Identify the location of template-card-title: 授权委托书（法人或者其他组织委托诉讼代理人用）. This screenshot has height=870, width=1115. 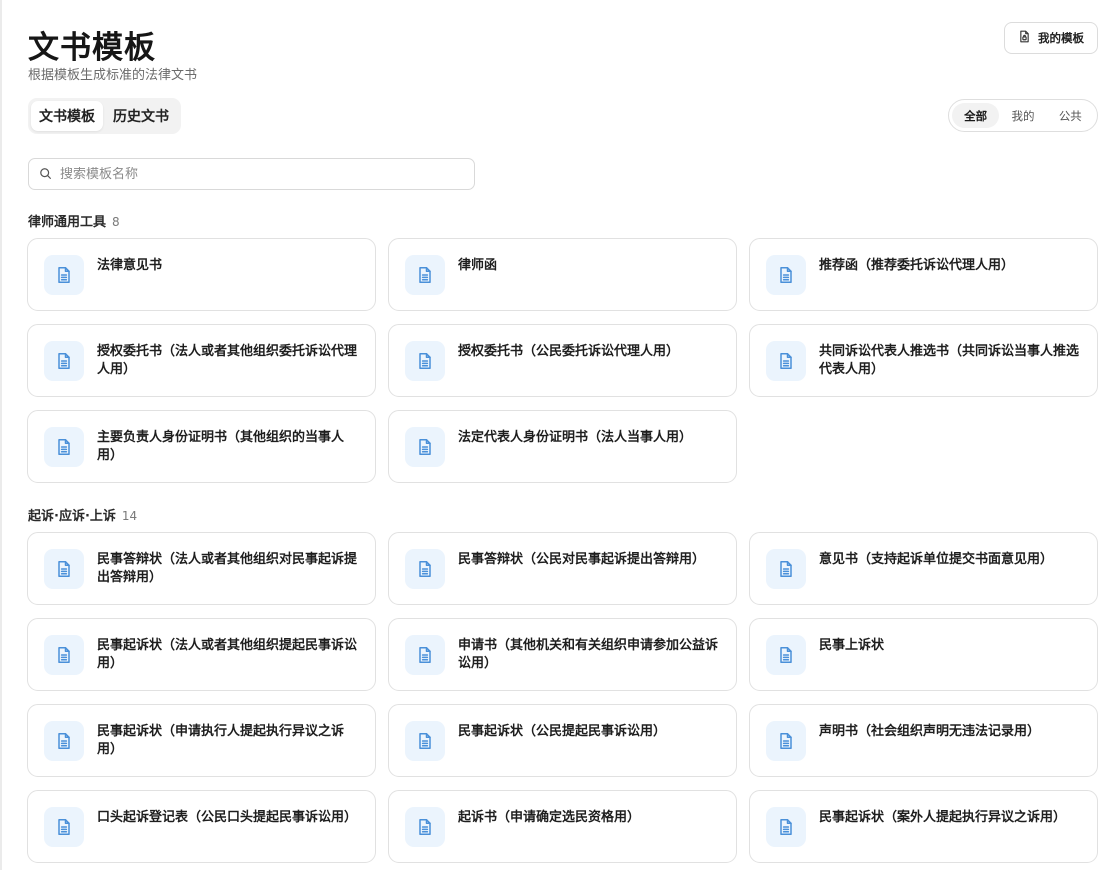
(227, 360).